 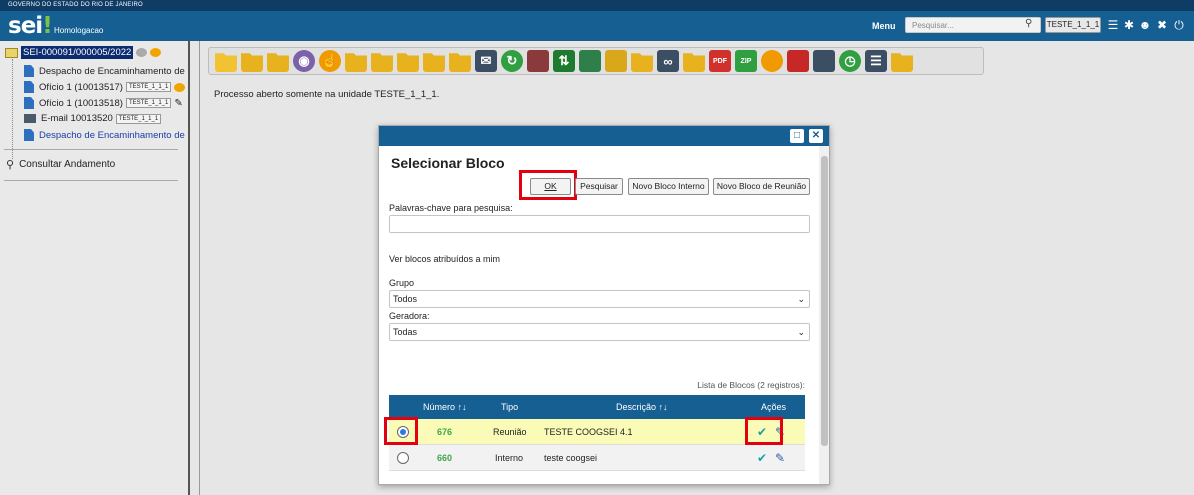 What do you see at coordinates (91, 149) in the screenshot?
I see `divider` at bounding box center [91, 149].